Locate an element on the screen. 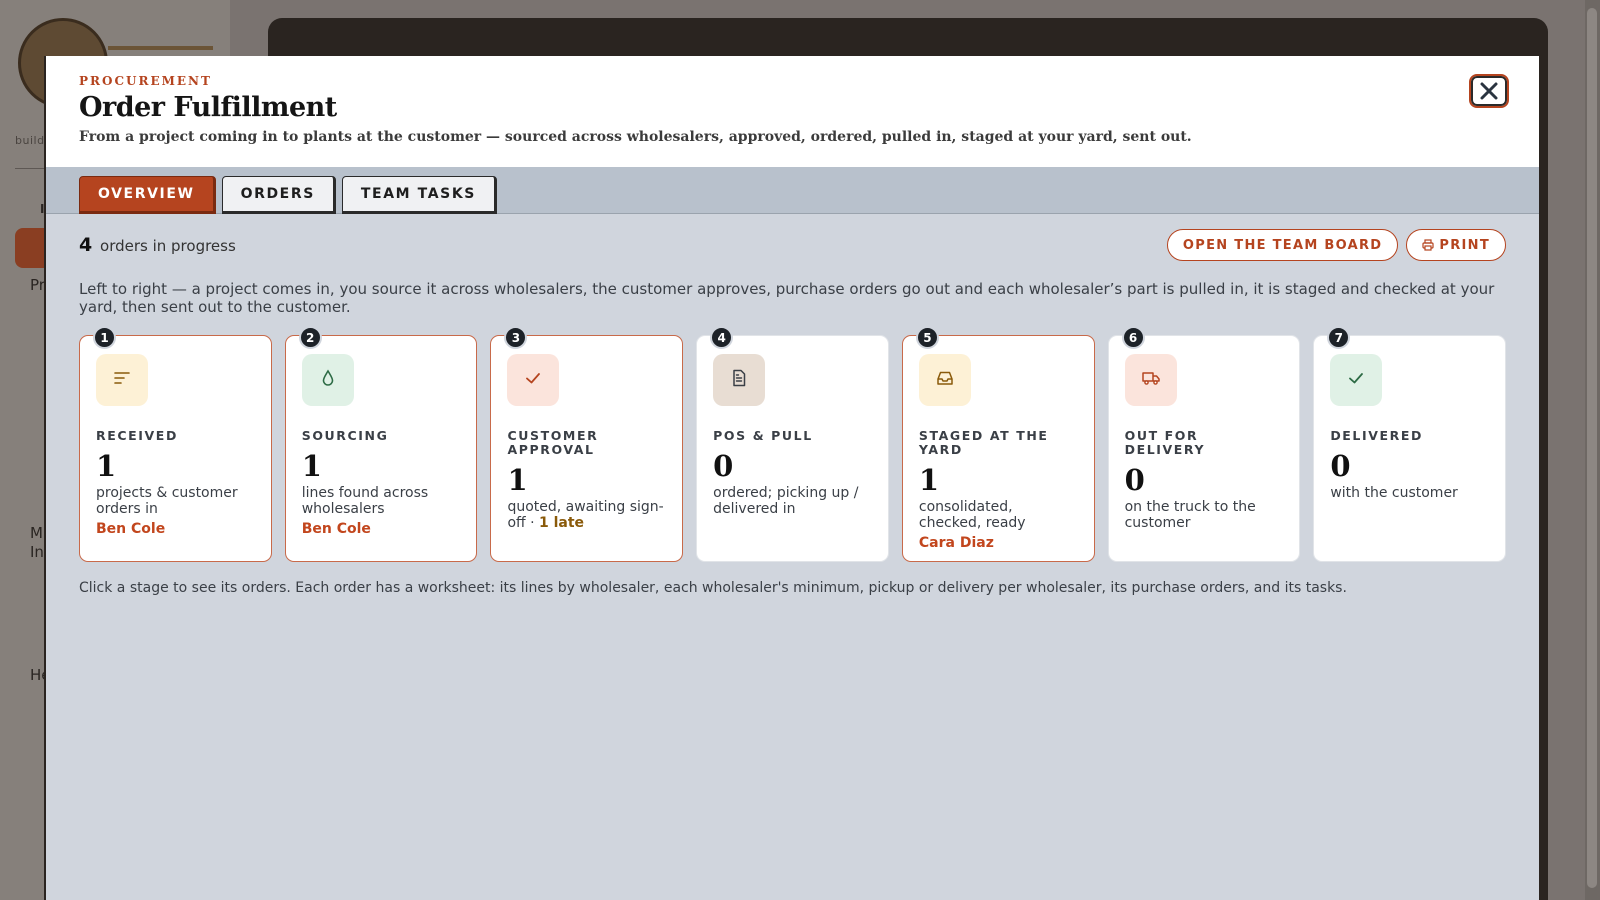 The image size is (1600, 900). stage-description-text: quoted, awaiting sign-off · is located at coordinates (585, 515).